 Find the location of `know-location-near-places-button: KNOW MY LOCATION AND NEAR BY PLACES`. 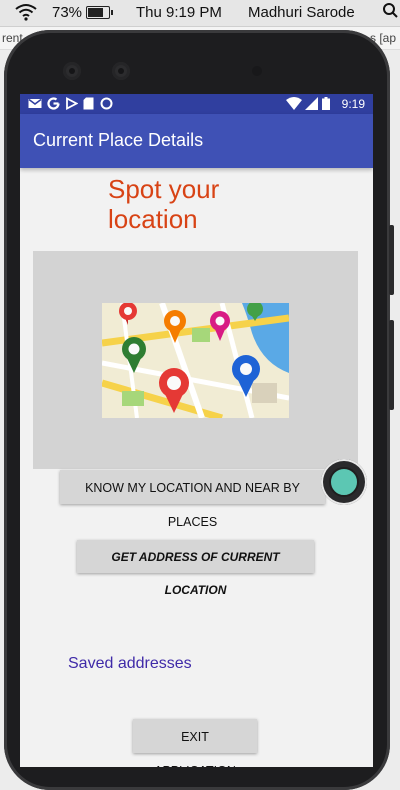

know-location-near-places-button: KNOW MY LOCATION AND NEAR BY PLACES is located at coordinates (192, 499).